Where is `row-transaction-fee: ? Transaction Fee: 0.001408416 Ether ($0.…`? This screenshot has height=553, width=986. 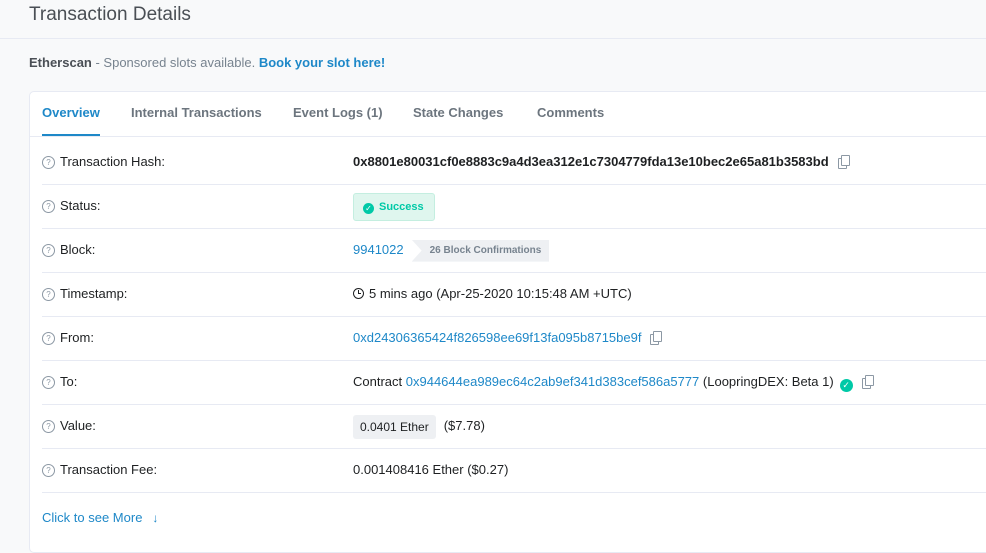 row-transaction-fee: ? Transaction Fee: 0.001408416 Ether ($0.… is located at coordinates (514, 470).